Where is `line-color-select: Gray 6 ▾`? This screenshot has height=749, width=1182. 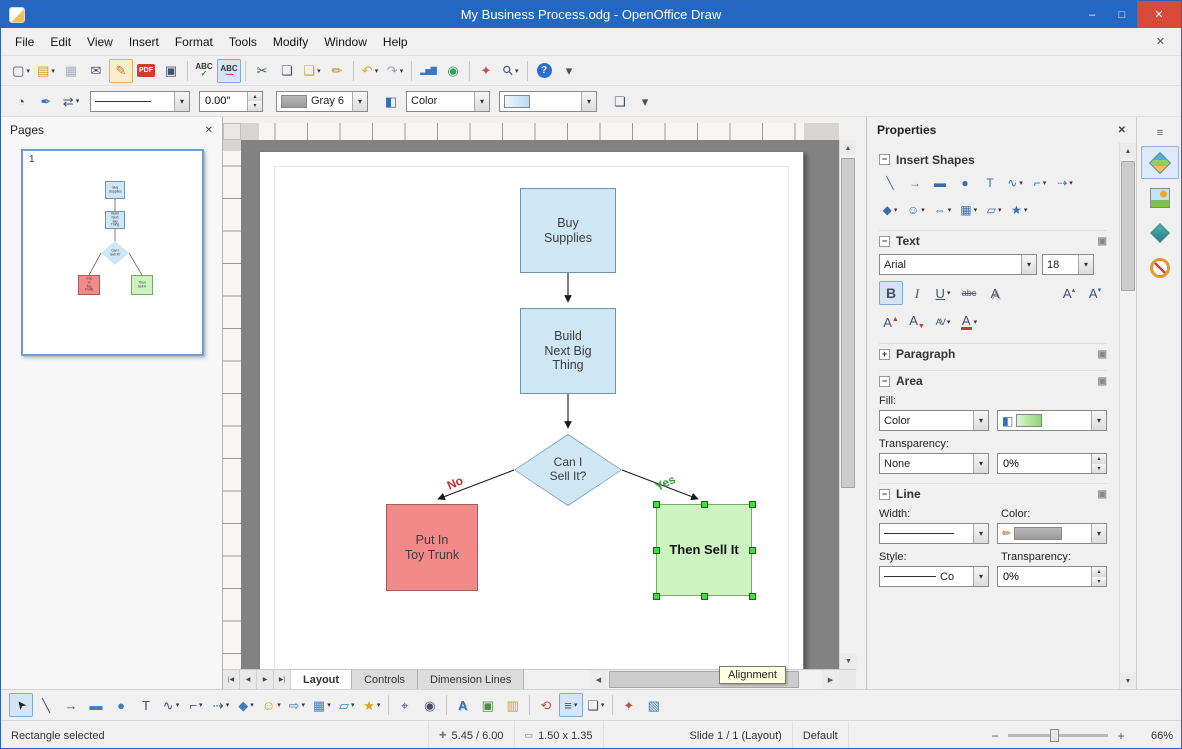 line-color-select: Gray 6 ▾ is located at coordinates (322, 101).